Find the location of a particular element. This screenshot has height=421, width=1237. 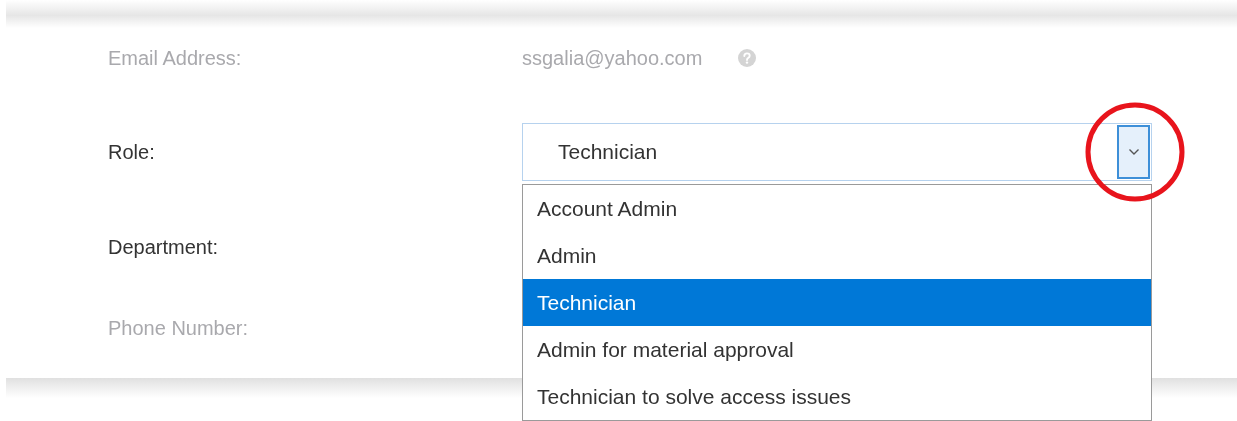

dropdown-option: Account Admin is located at coordinates (837, 208).